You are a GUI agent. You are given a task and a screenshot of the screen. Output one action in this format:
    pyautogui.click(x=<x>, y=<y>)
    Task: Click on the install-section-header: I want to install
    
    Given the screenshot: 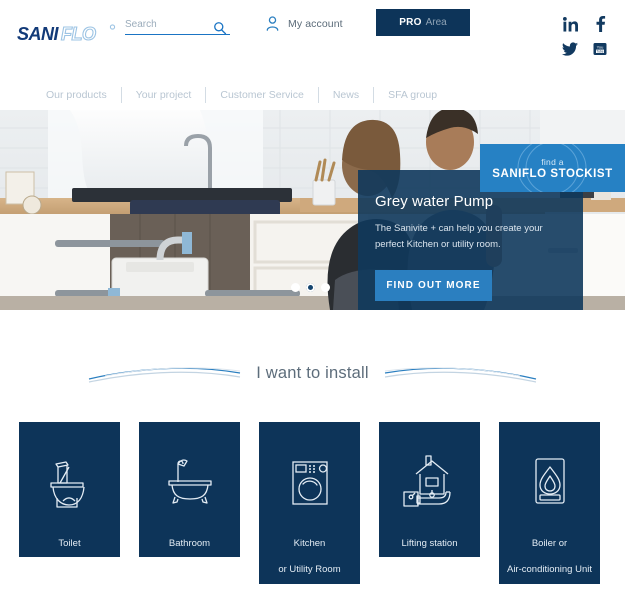 What is the action you would take?
    pyautogui.click(x=312, y=373)
    